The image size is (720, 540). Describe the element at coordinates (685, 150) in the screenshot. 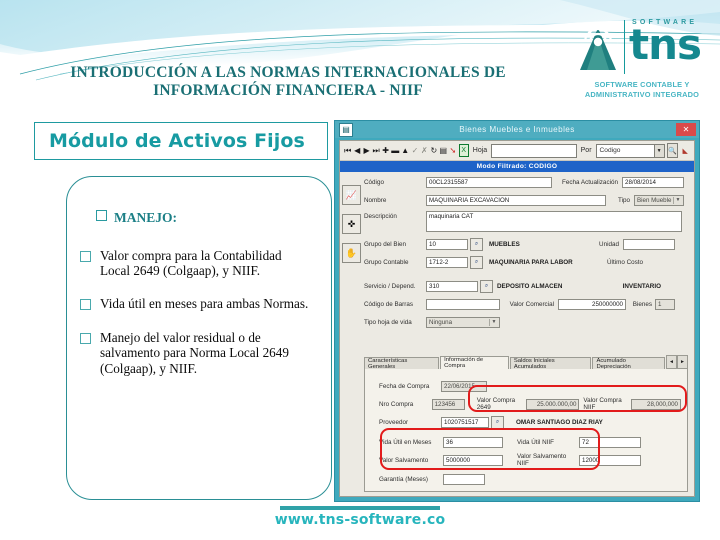

I see `eraser-icon: ◣` at that location.